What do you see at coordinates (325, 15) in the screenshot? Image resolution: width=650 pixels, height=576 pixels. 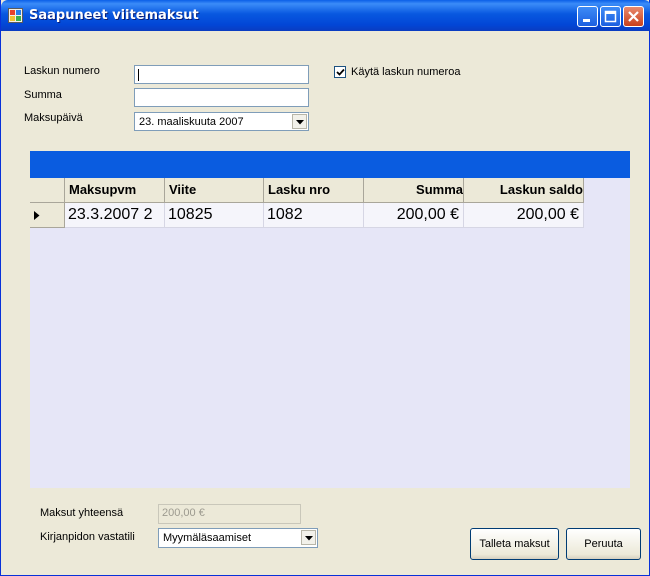 I see `title-bar: Saapuneet viitemaksut` at bounding box center [325, 15].